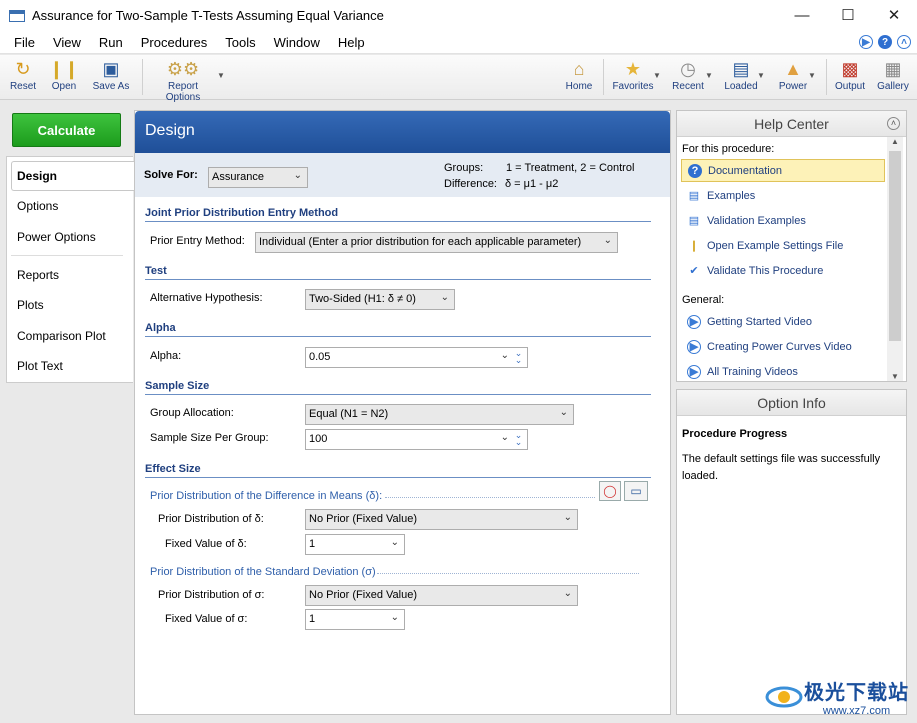  I want to click on alpha-label: Alpha:, so click(166, 356).